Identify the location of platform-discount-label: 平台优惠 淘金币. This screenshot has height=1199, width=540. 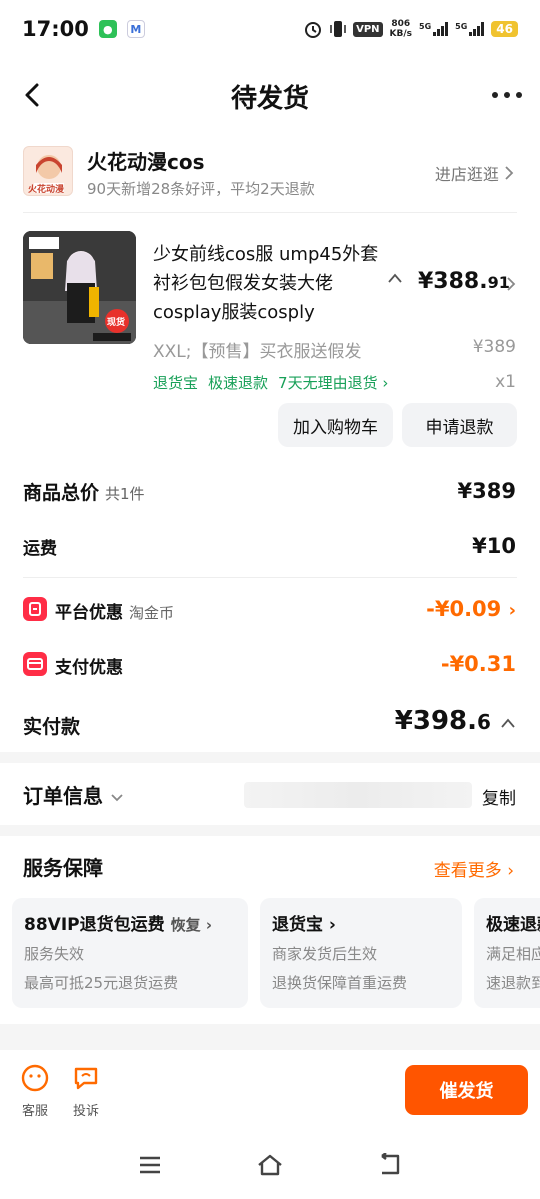
(115, 613).